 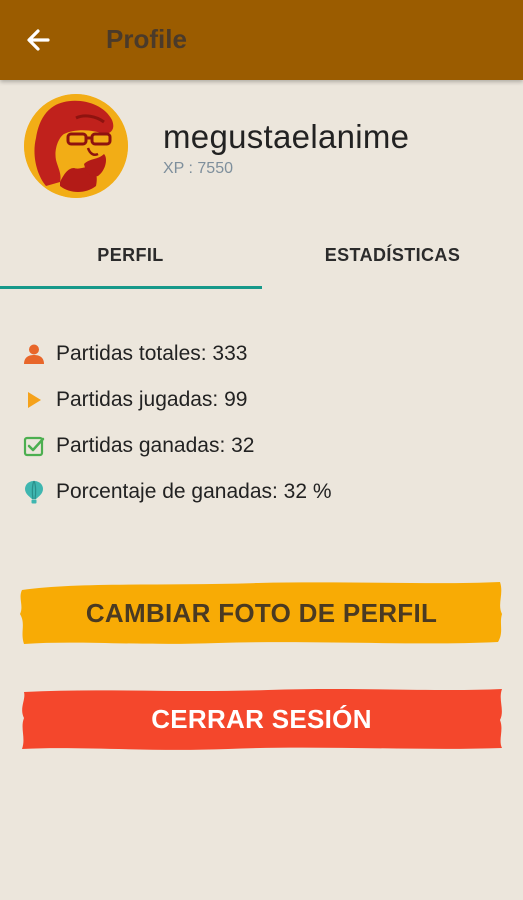 What do you see at coordinates (146, 39) in the screenshot?
I see `page-title: Profile` at bounding box center [146, 39].